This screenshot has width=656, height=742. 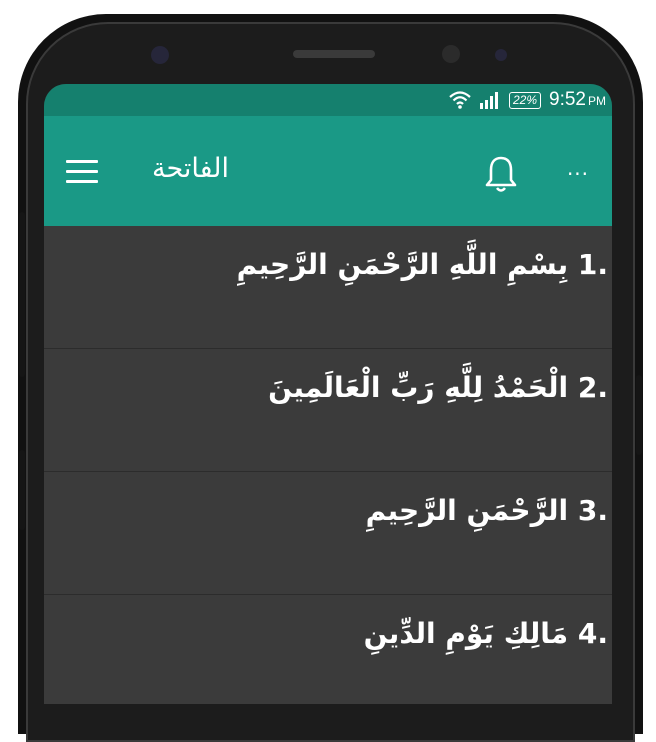 I want to click on verse-text: .2 الْحَمْدُ لِلَّهِ رَبِّ الْعَالَمِينَ, so click(x=438, y=387).